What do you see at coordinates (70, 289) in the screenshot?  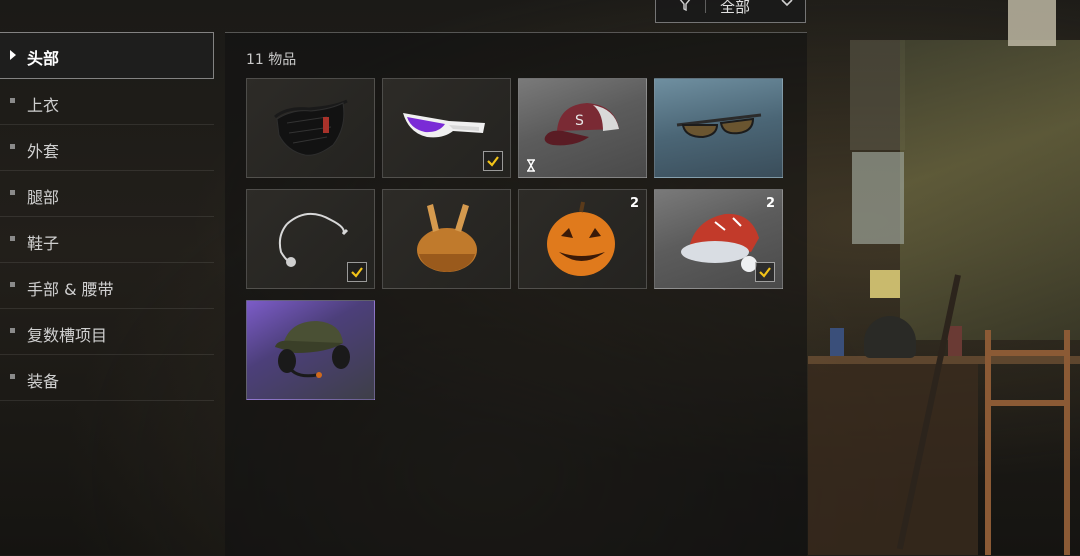 I see `sidebar-item-label: 手部 & 腰带` at bounding box center [70, 289].